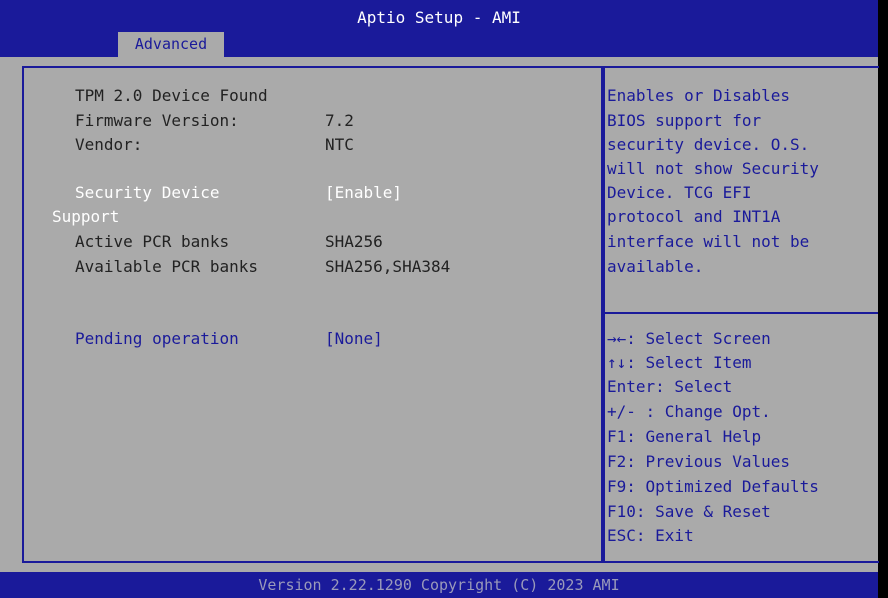  I want to click on security-device-value: [Enable], so click(363, 193).